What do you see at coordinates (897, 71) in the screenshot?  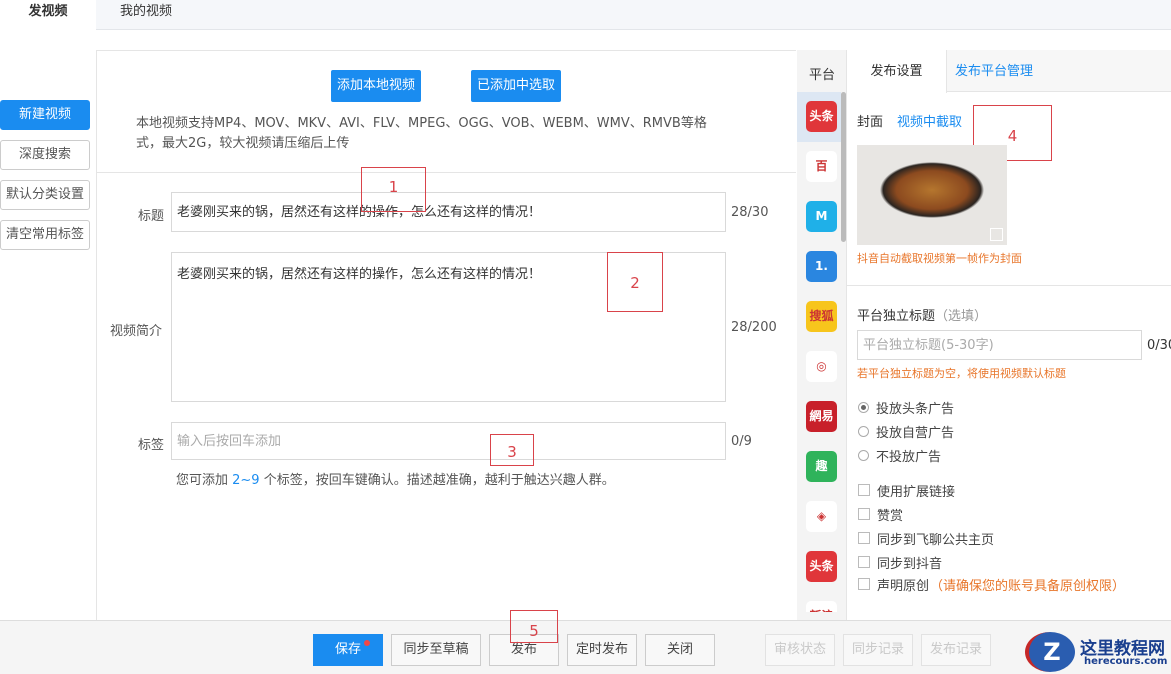 I see `tab-publish-settings: 发布设置` at bounding box center [897, 71].